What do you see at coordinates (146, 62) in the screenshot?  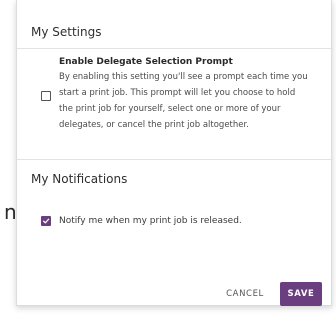 I see `delegate-prompt-title: Enable Delegate Selection Prompt` at bounding box center [146, 62].